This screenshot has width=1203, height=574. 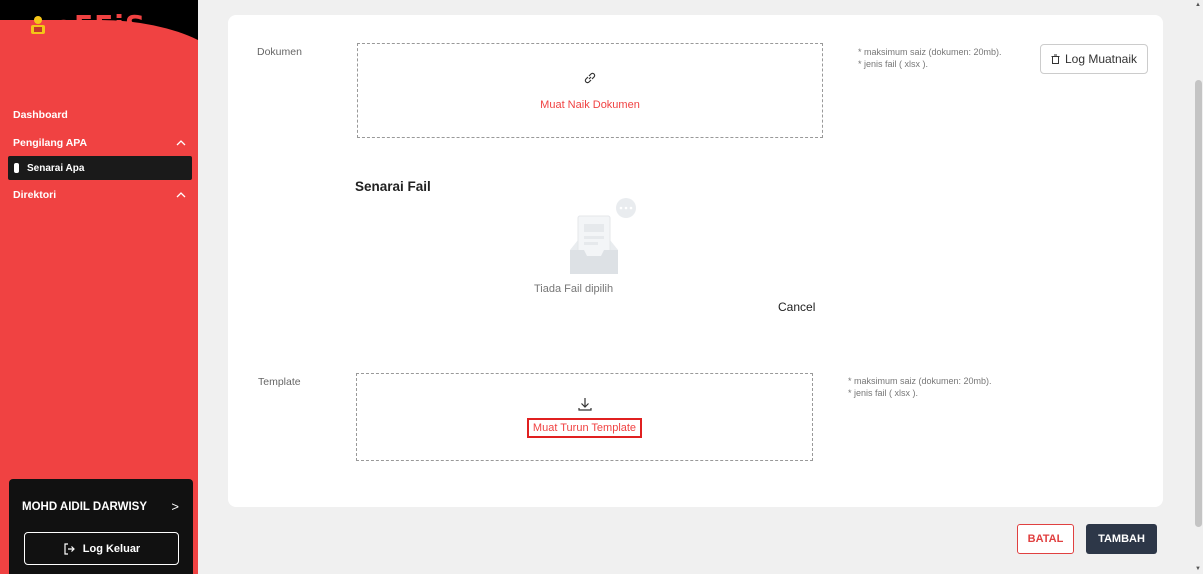 What do you see at coordinates (175, 506) in the screenshot?
I see `chevron-right-icon: >` at bounding box center [175, 506].